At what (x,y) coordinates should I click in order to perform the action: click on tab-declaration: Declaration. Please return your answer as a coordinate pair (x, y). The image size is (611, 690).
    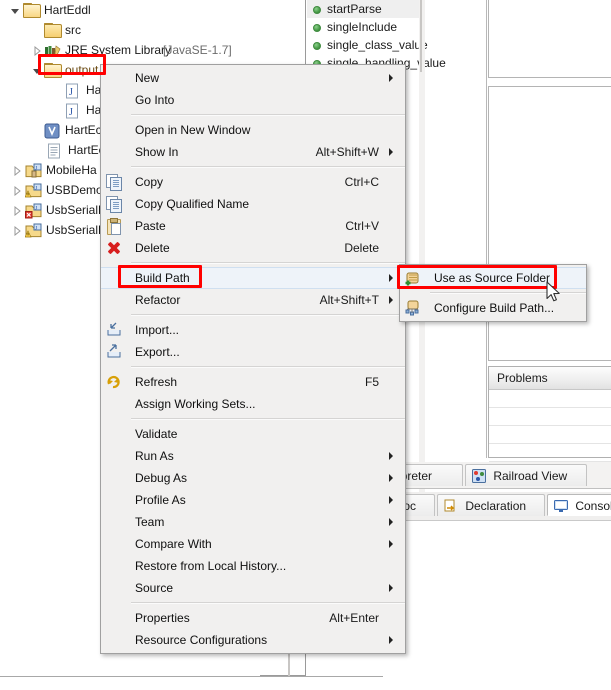
    Looking at the image, I should click on (491, 505).